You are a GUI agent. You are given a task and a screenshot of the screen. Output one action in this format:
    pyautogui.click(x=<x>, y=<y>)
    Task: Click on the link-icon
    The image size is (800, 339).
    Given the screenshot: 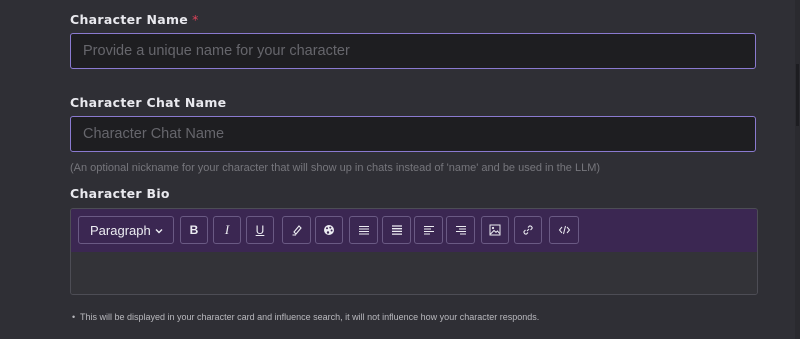 What is the action you would take?
    pyautogui.click(x=528, y=230)
    